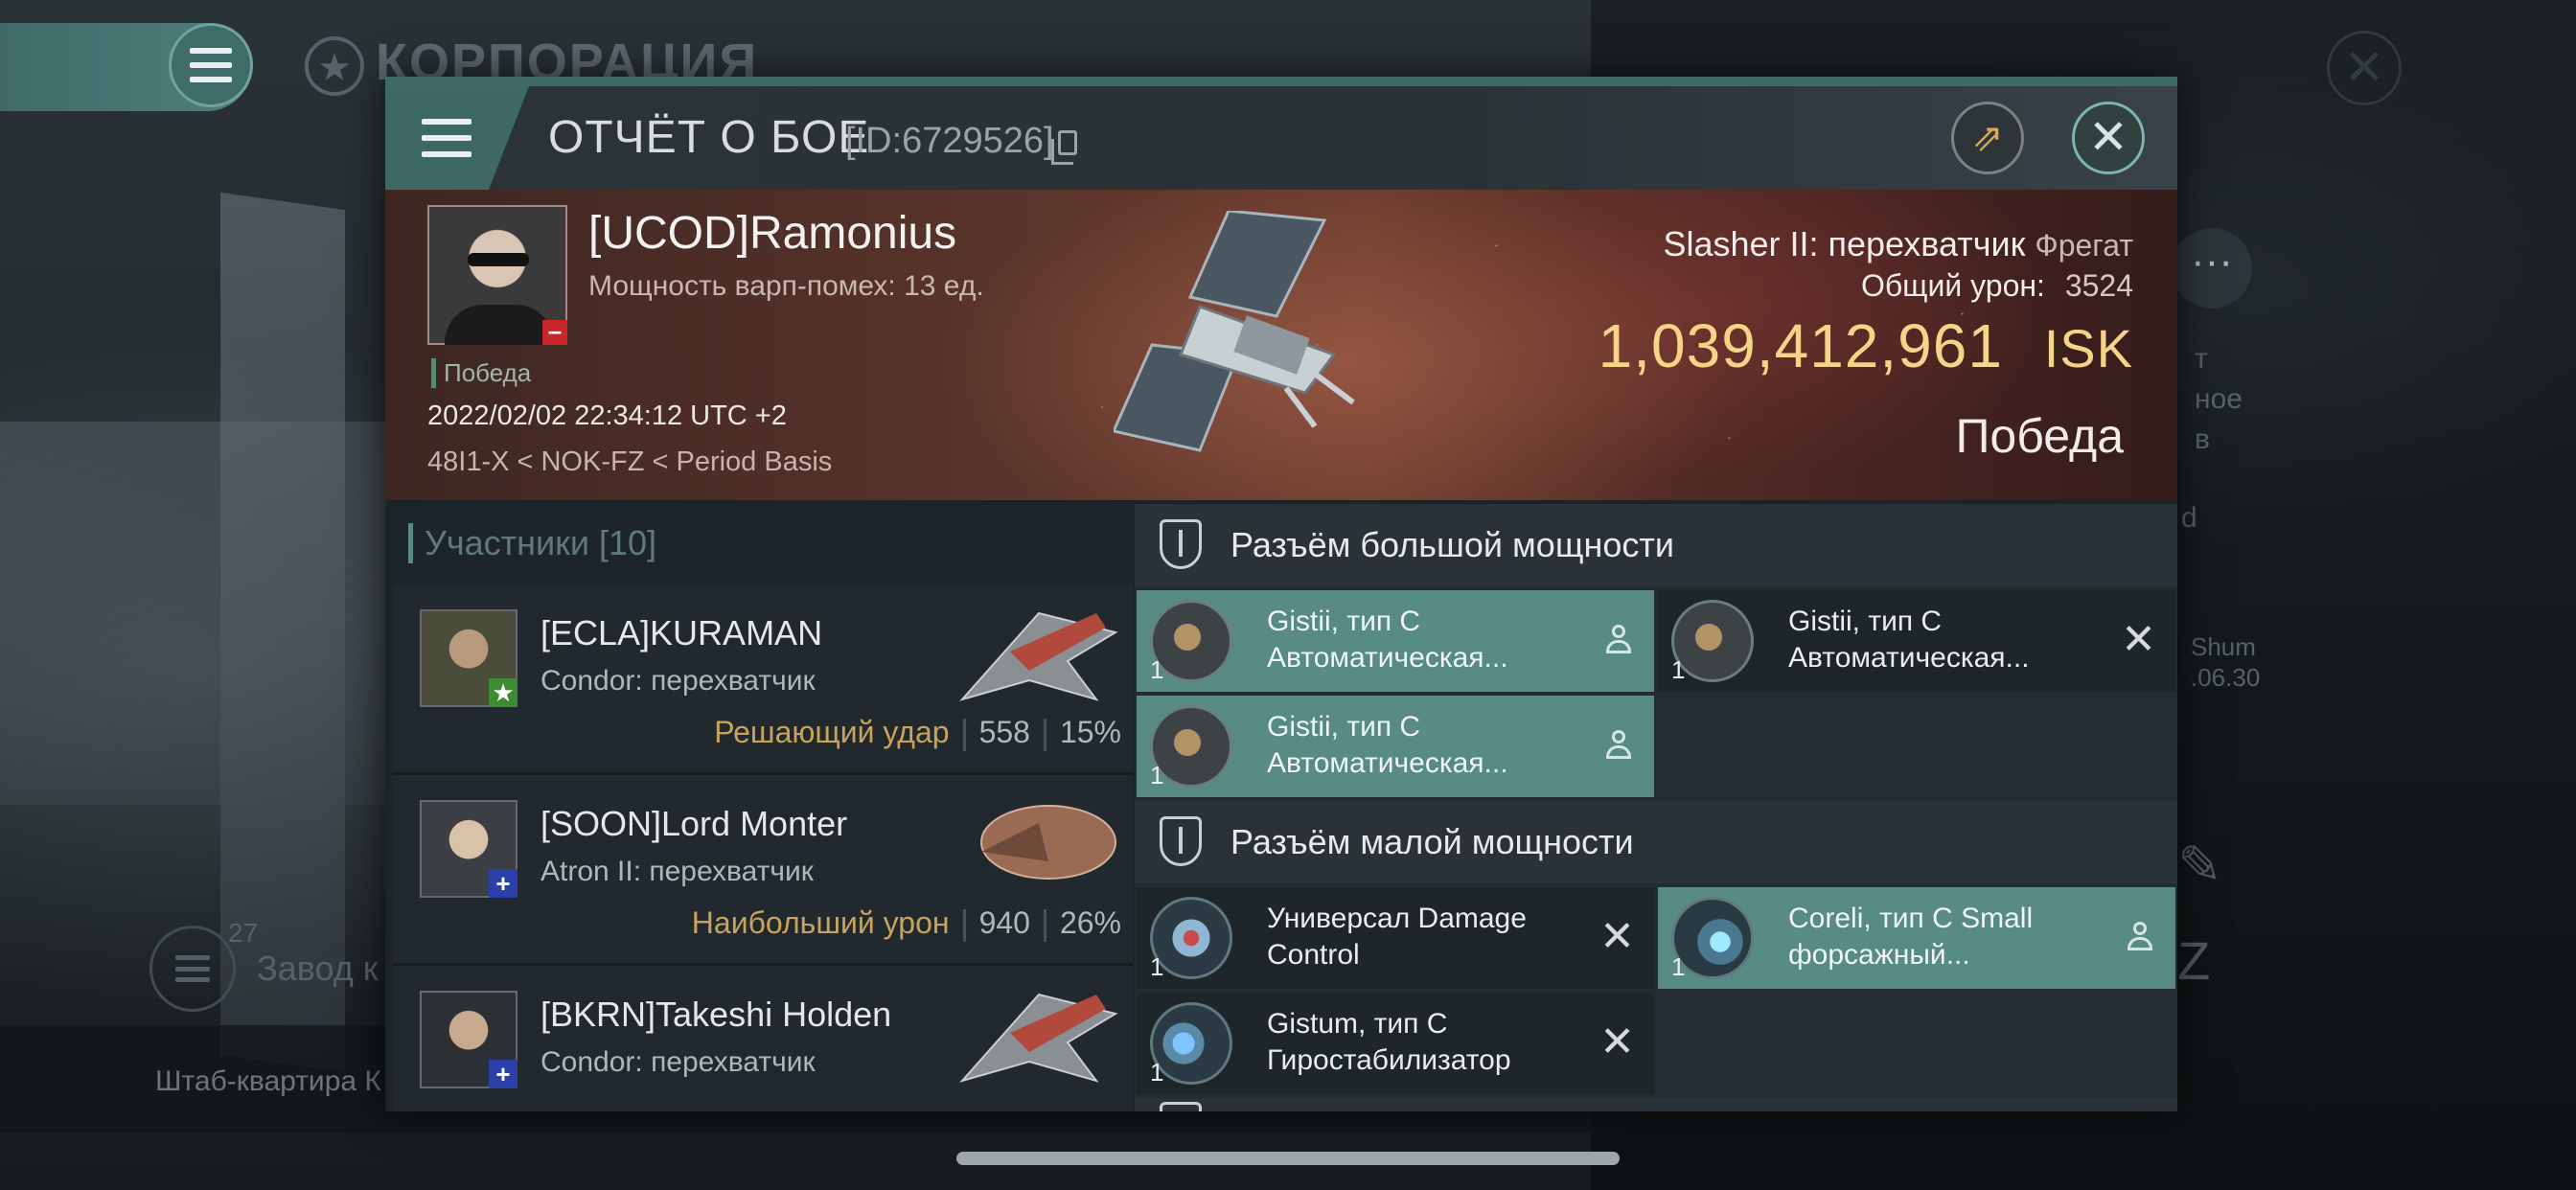  Describe the element at coordinates (1181, 841) in the screenshot. I see `low-slot-icon` at that location.